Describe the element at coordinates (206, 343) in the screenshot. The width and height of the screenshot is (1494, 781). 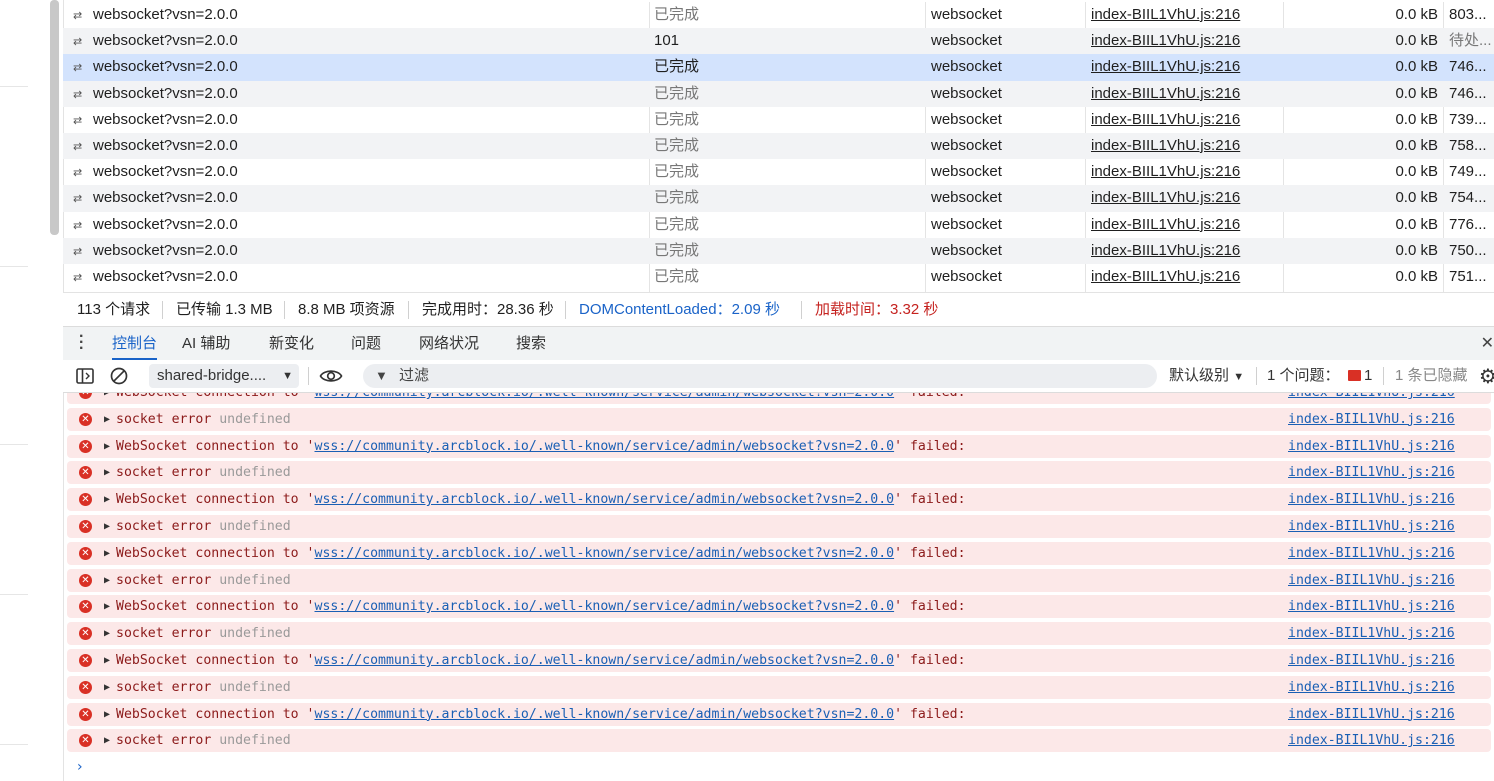
I see `tab-ai-assist: AI 辅助` at that location.